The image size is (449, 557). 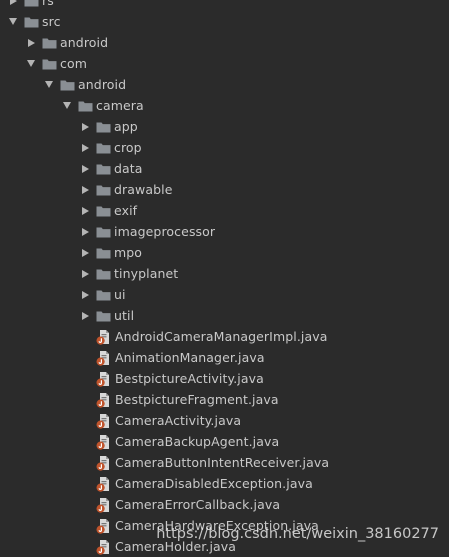 What do you see at coordinates (120, 105) in the screenshot?
I see `tree-item-label: camera` at bounding box center [120, 105].